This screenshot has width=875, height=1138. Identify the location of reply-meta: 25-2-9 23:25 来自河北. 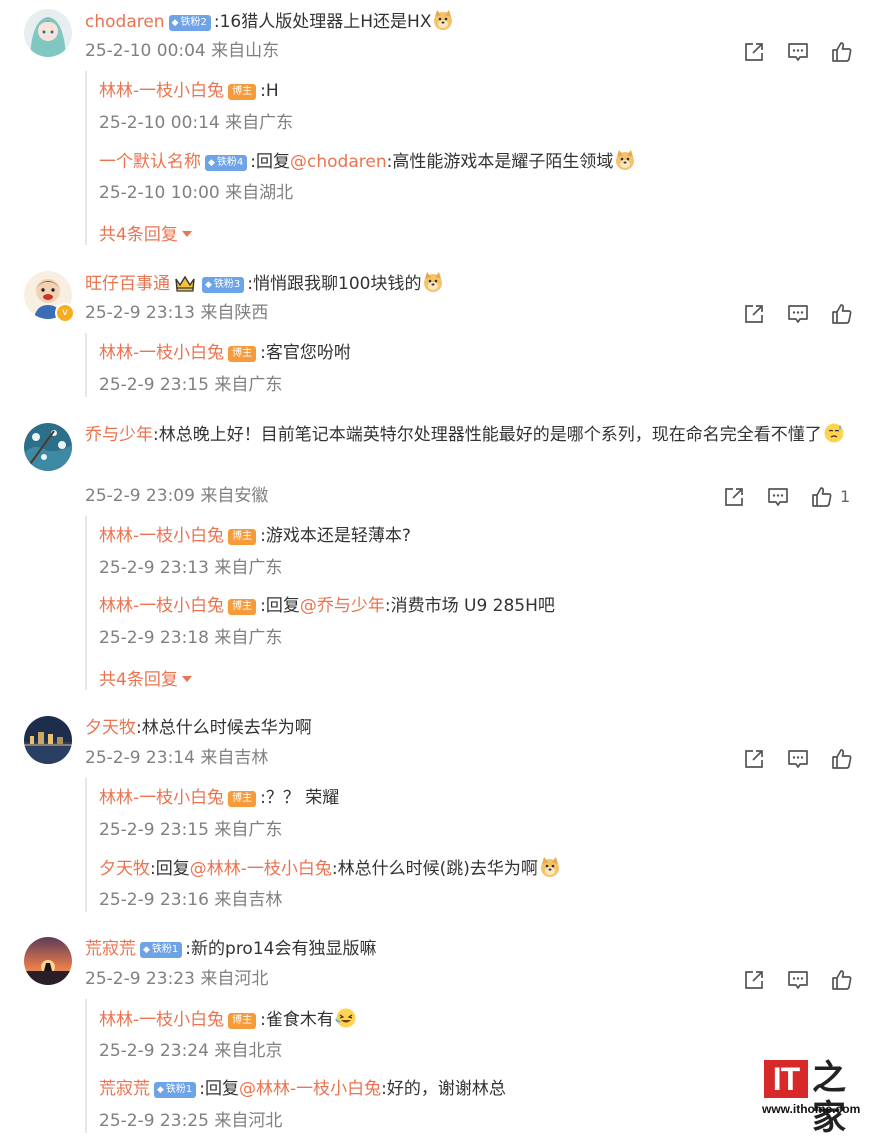
(191, 1121).